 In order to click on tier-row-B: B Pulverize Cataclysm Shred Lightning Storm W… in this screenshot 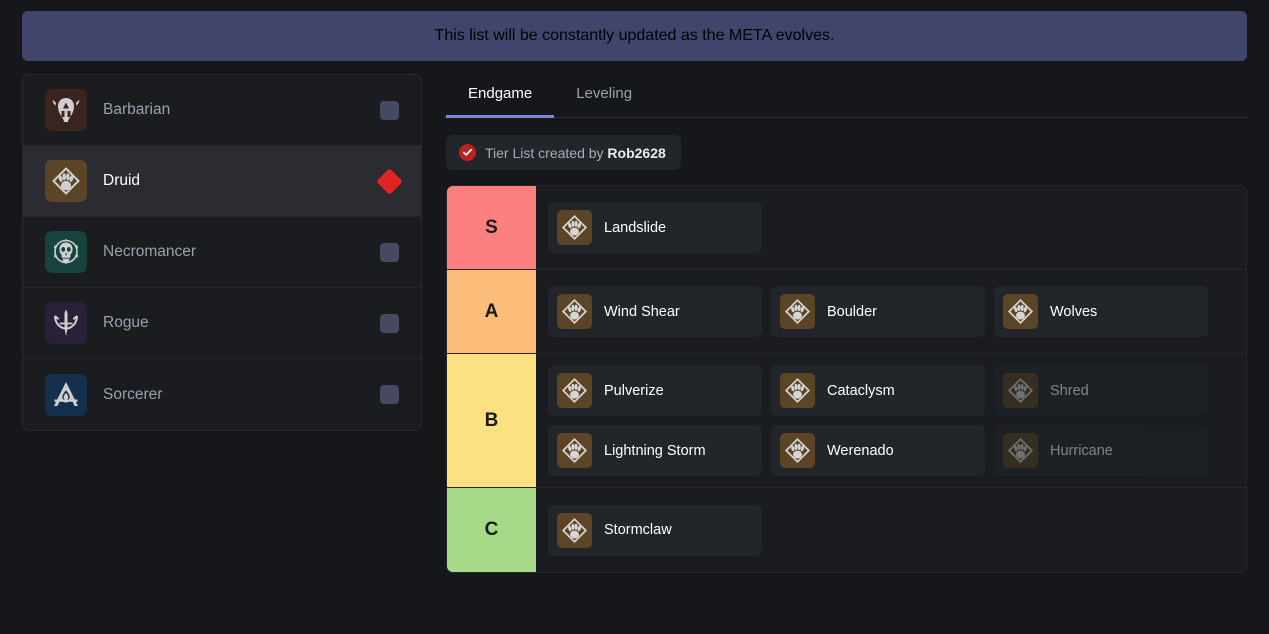, I will do `click(846, 421)`.